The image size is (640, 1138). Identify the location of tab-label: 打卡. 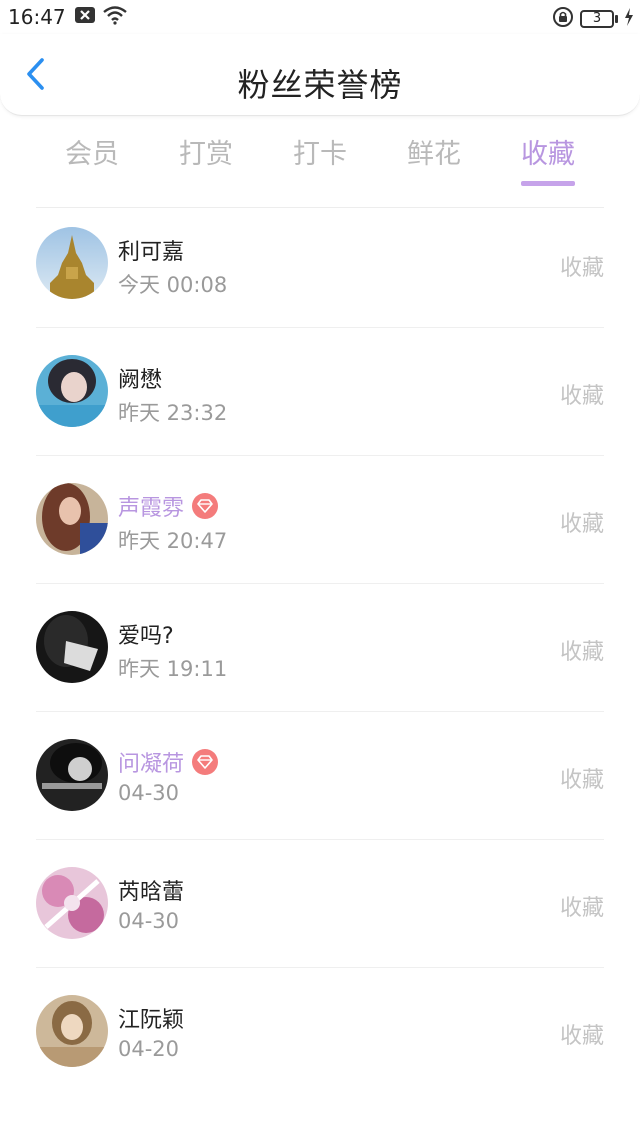
(320, 154).